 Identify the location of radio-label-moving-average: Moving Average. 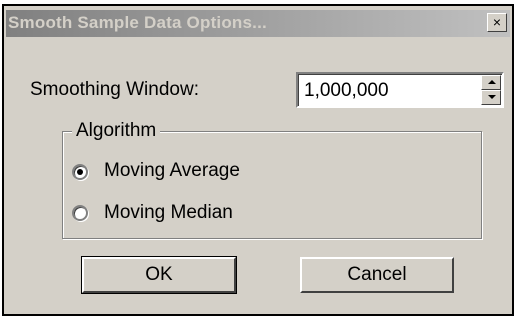
(172, 171).